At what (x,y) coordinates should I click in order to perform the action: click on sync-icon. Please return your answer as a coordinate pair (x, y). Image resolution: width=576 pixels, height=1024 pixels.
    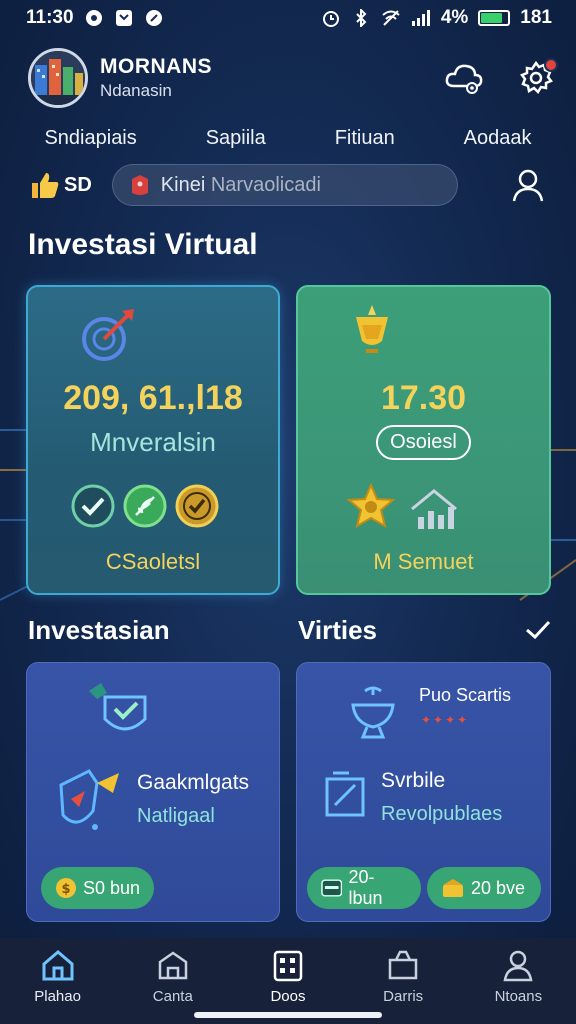
    Looking at the image, I should click on (154, 18).